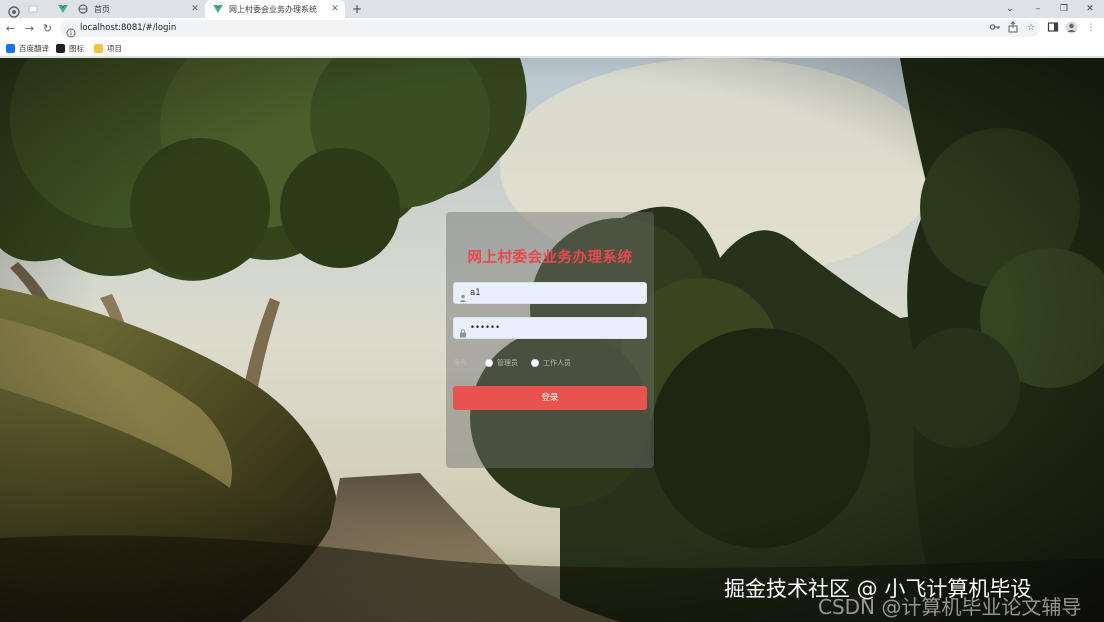 The height and width of the screenshot is (622, 1104). What do you see at coordinates (10, 28) in the screenshot?
I see `back-icon: ←` at bounding box center [10, 28].